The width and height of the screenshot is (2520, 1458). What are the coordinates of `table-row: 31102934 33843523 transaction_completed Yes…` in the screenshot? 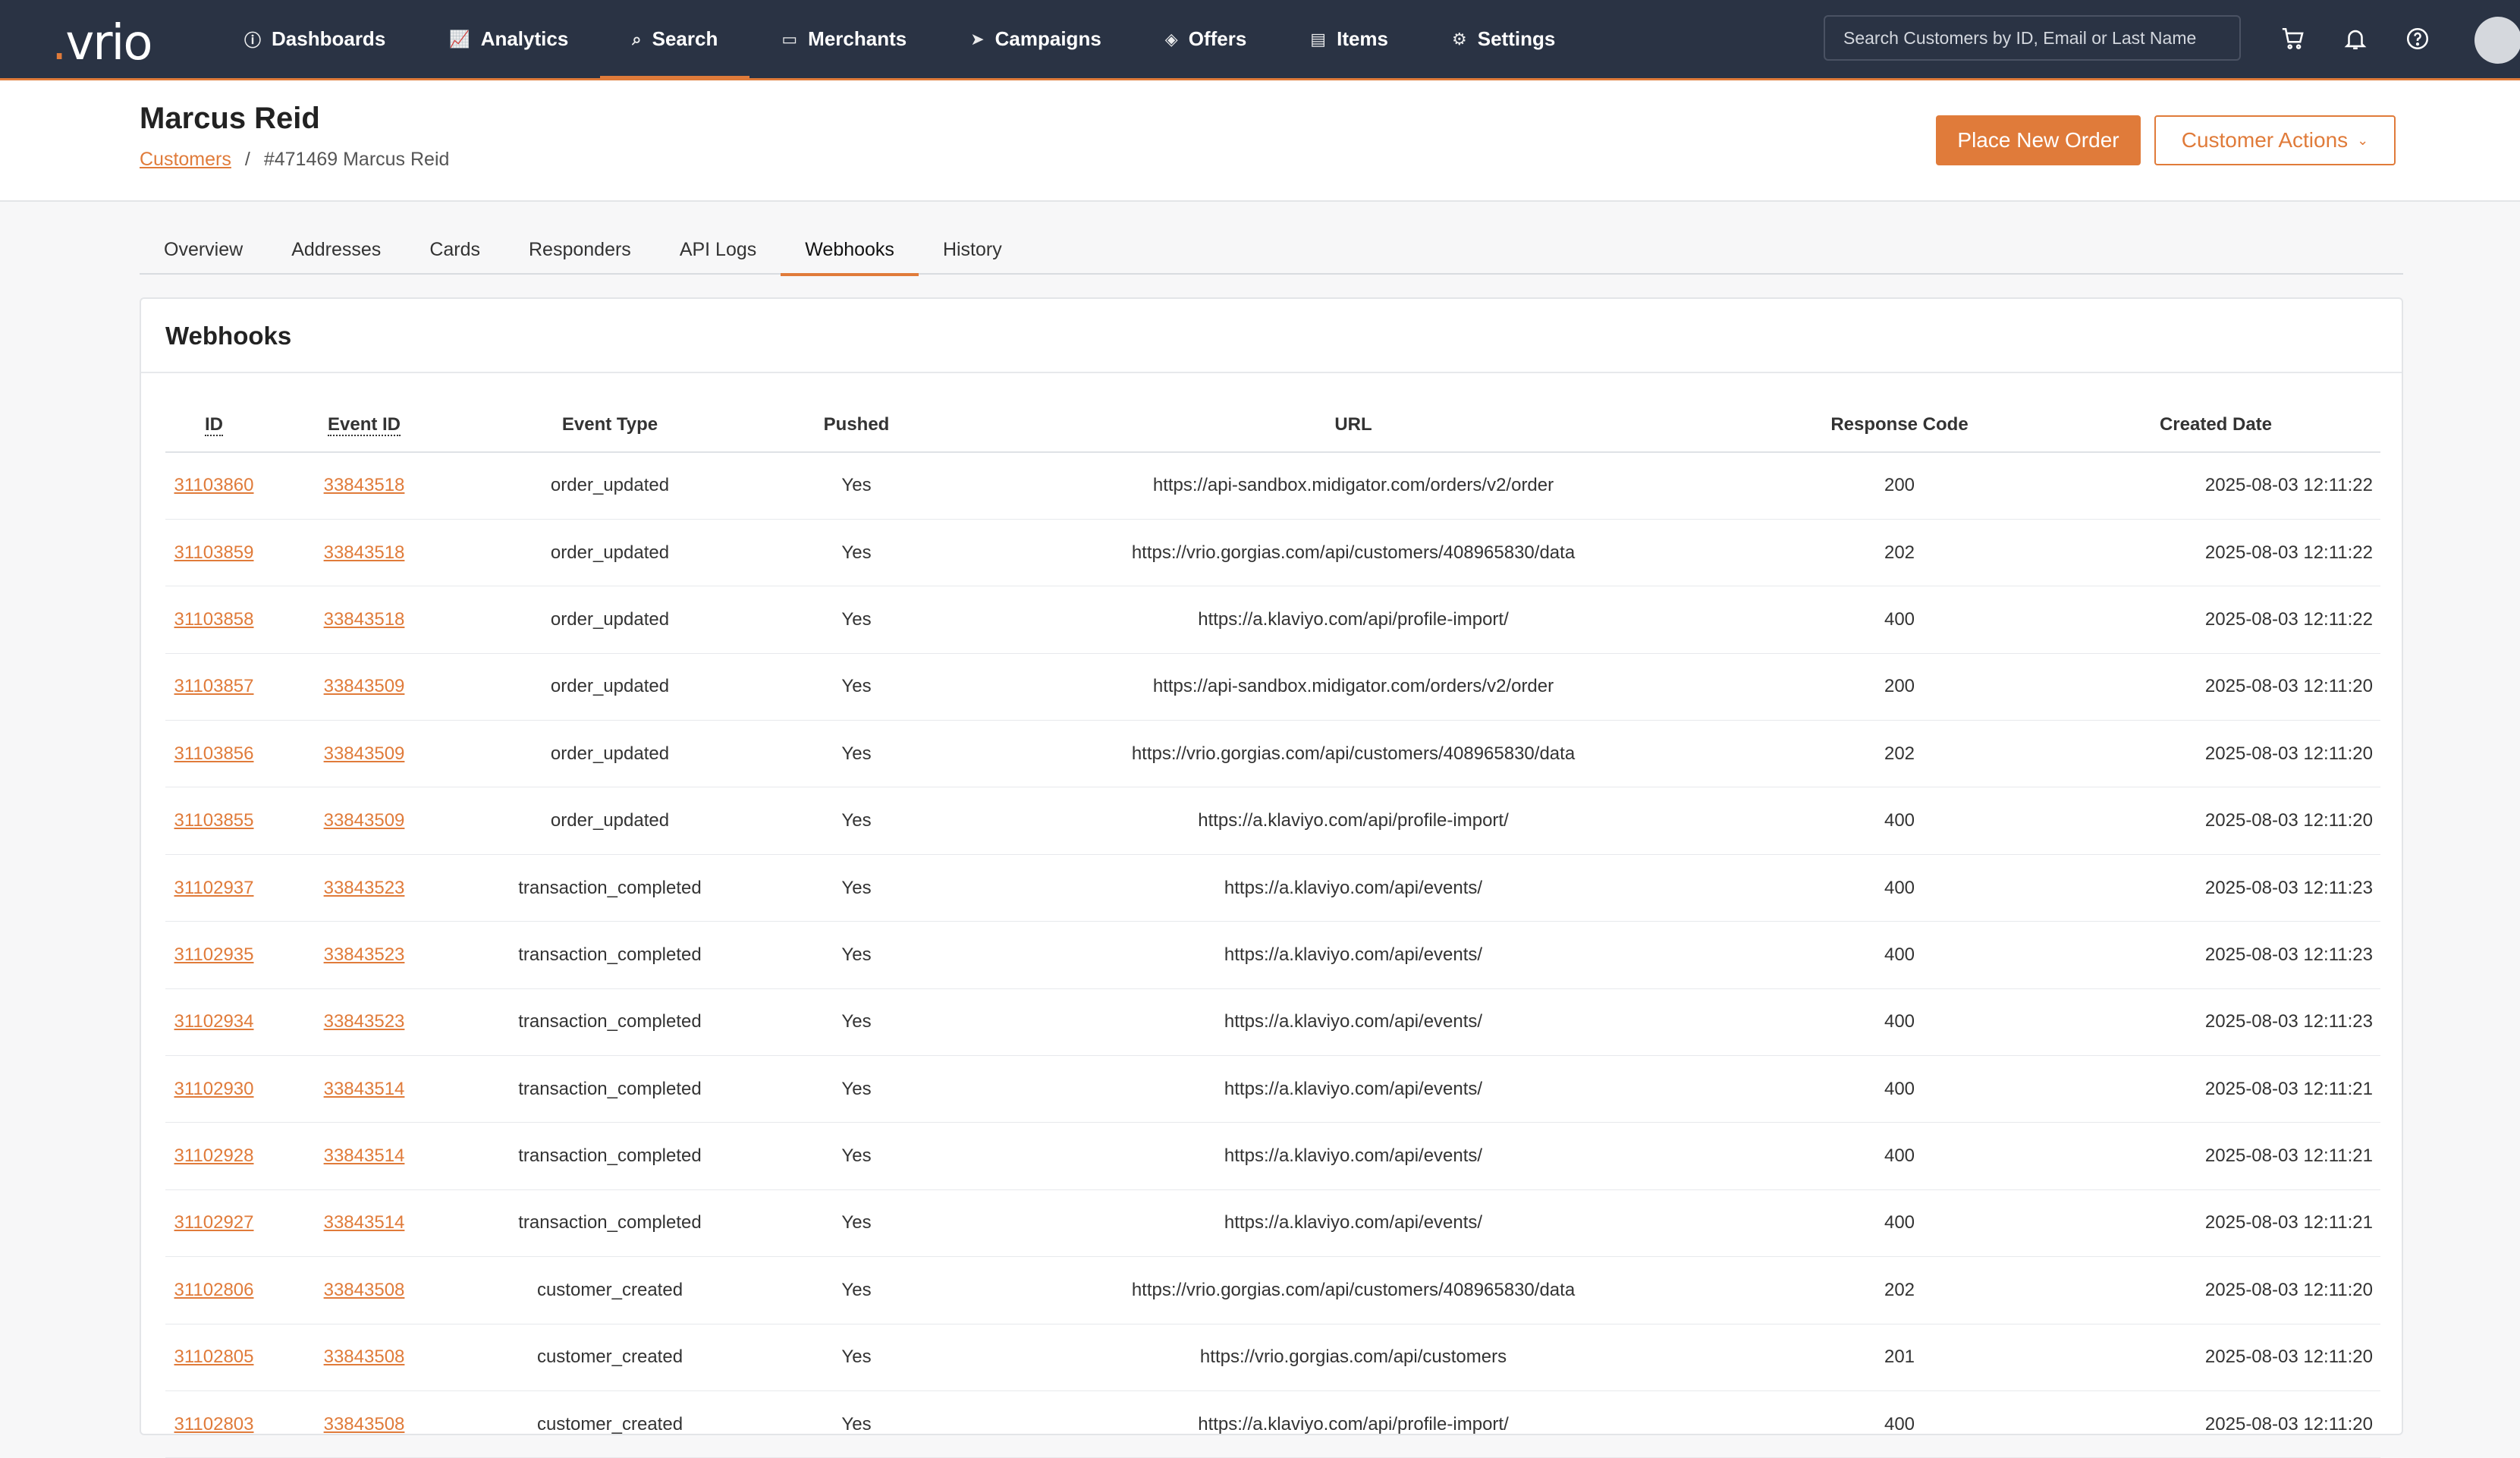 It's located at (1272, 1022).